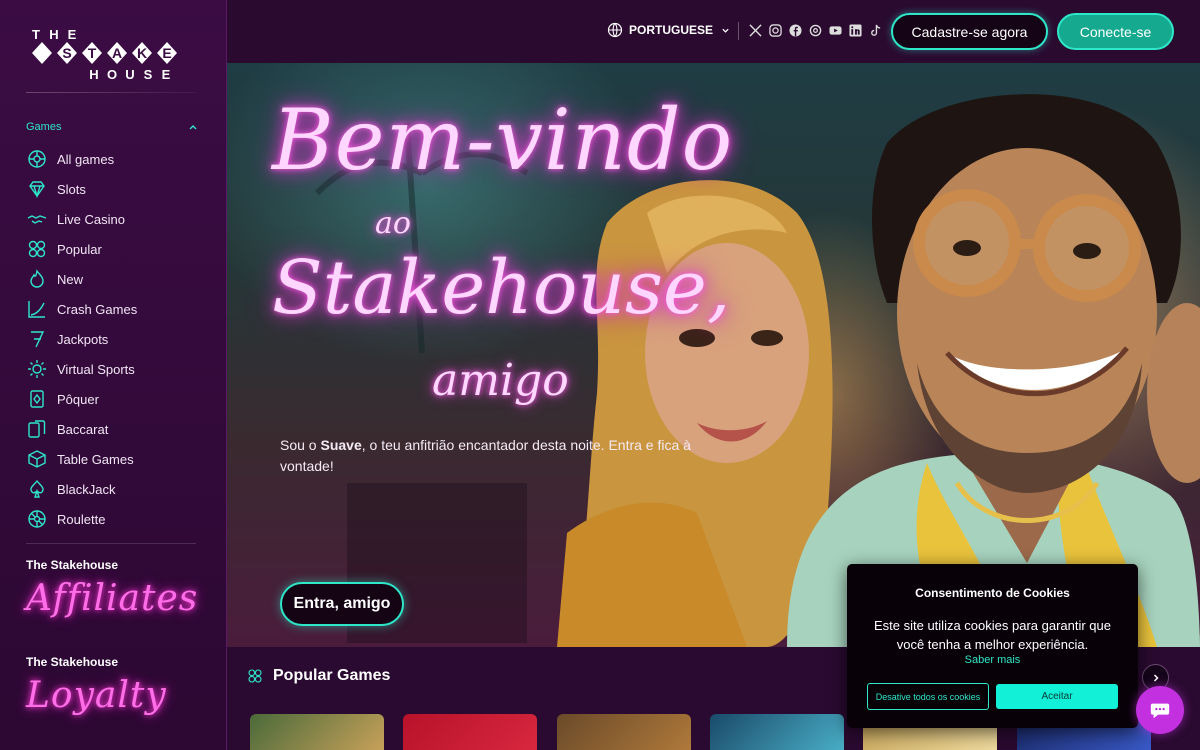 The width and height of the screenshot is (1200, 750). I want to click on flame-icon, so click(36, 279).